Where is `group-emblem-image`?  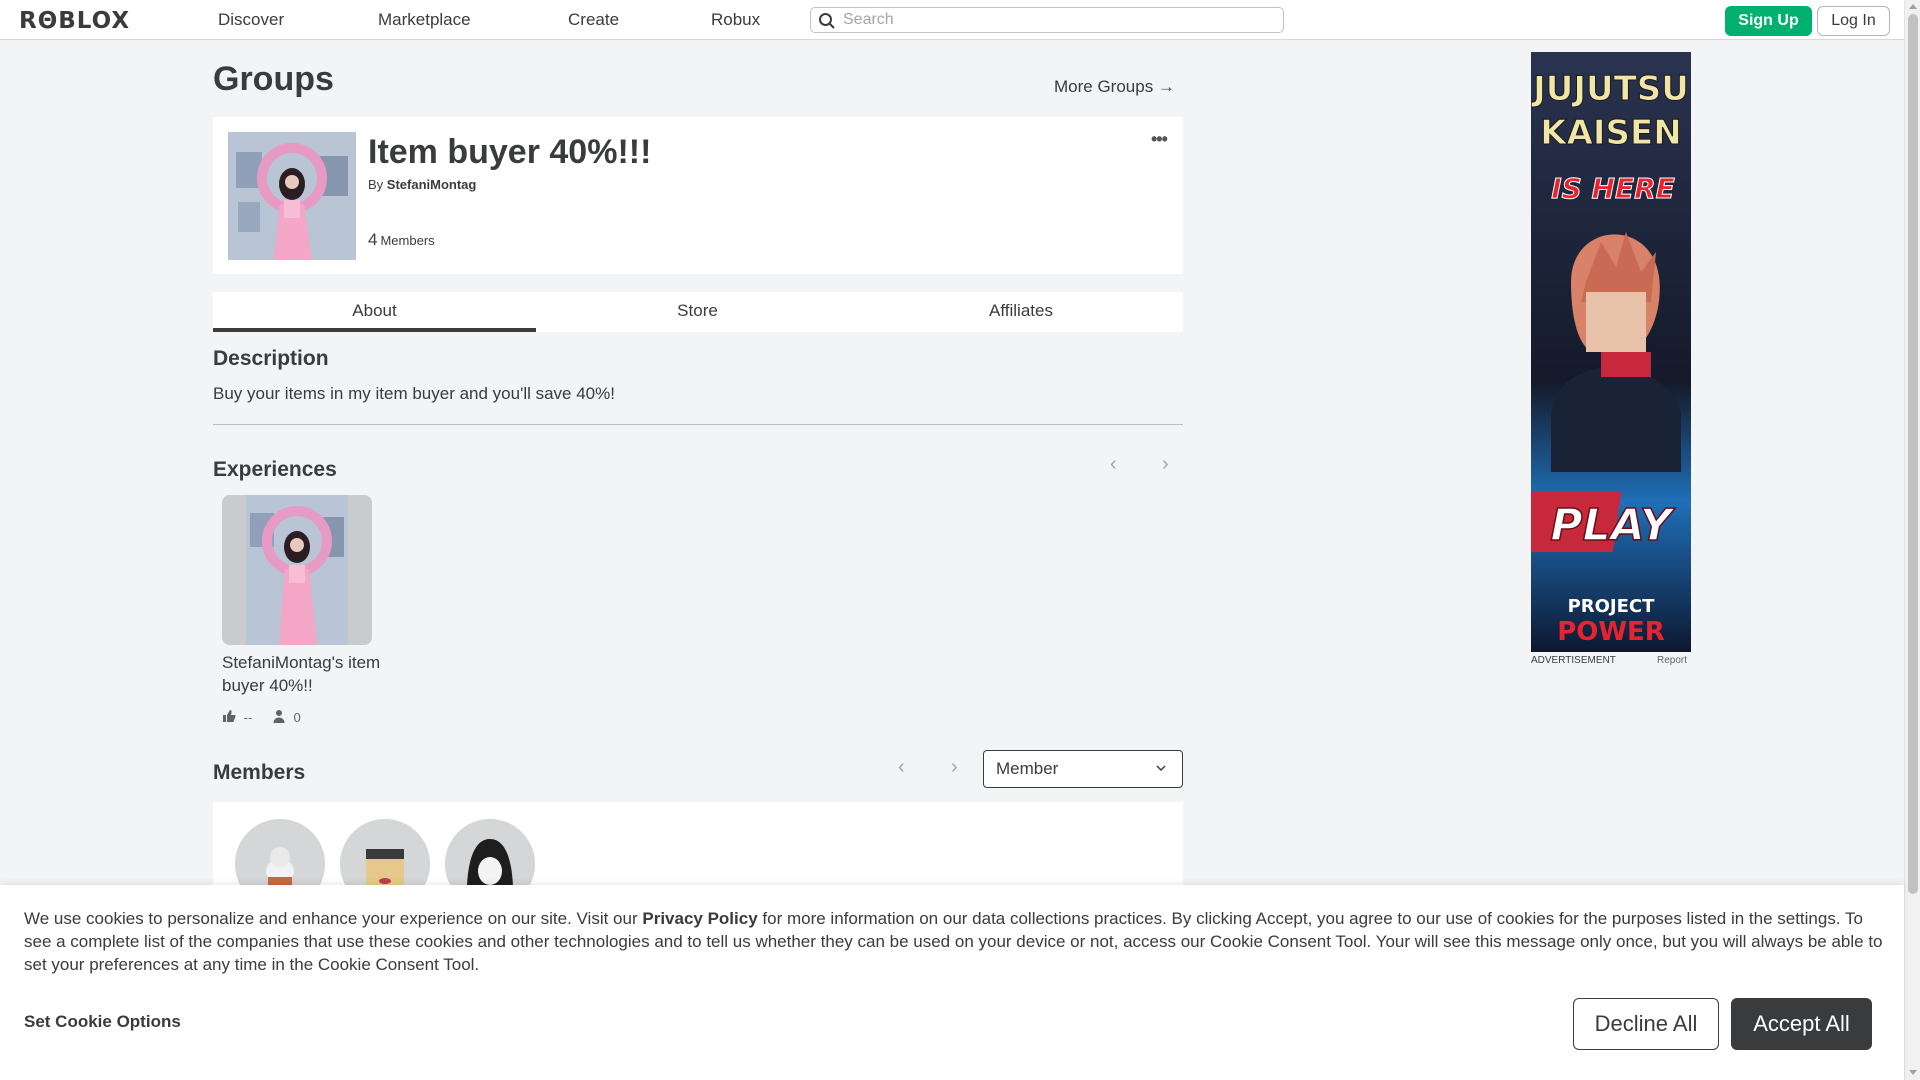
group-emblem-image is located at coordinates (292, 196).